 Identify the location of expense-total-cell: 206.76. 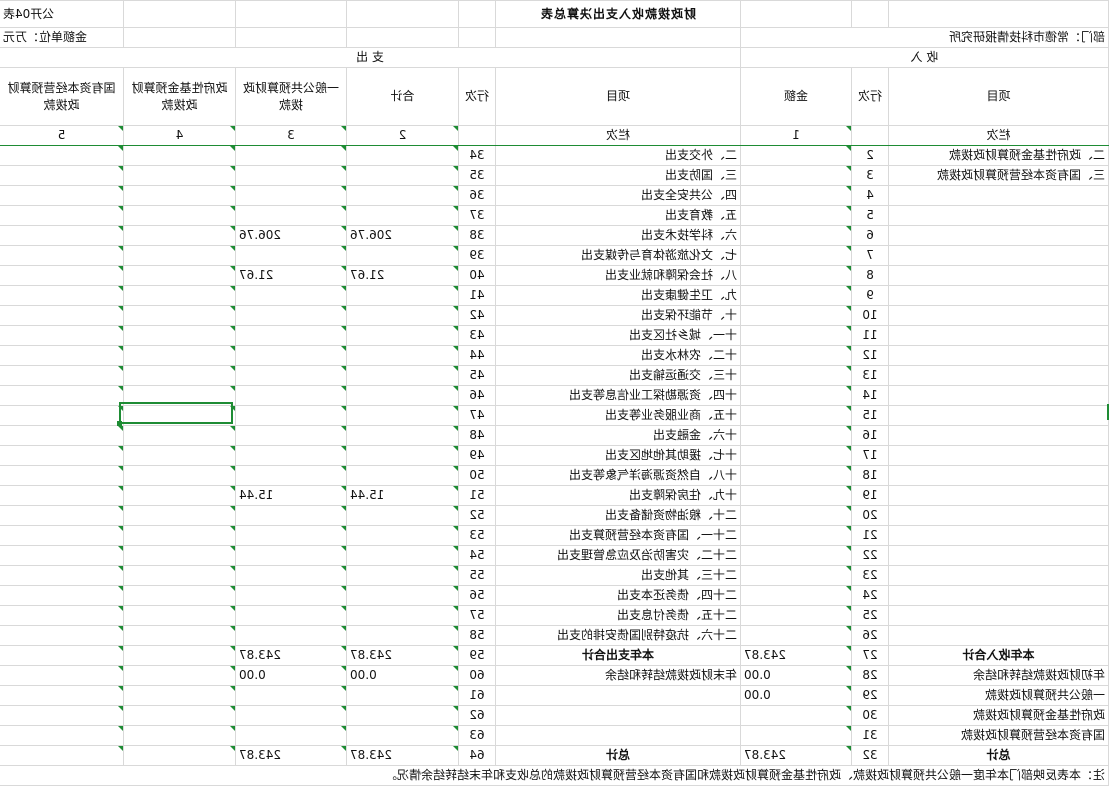
(402, 235).